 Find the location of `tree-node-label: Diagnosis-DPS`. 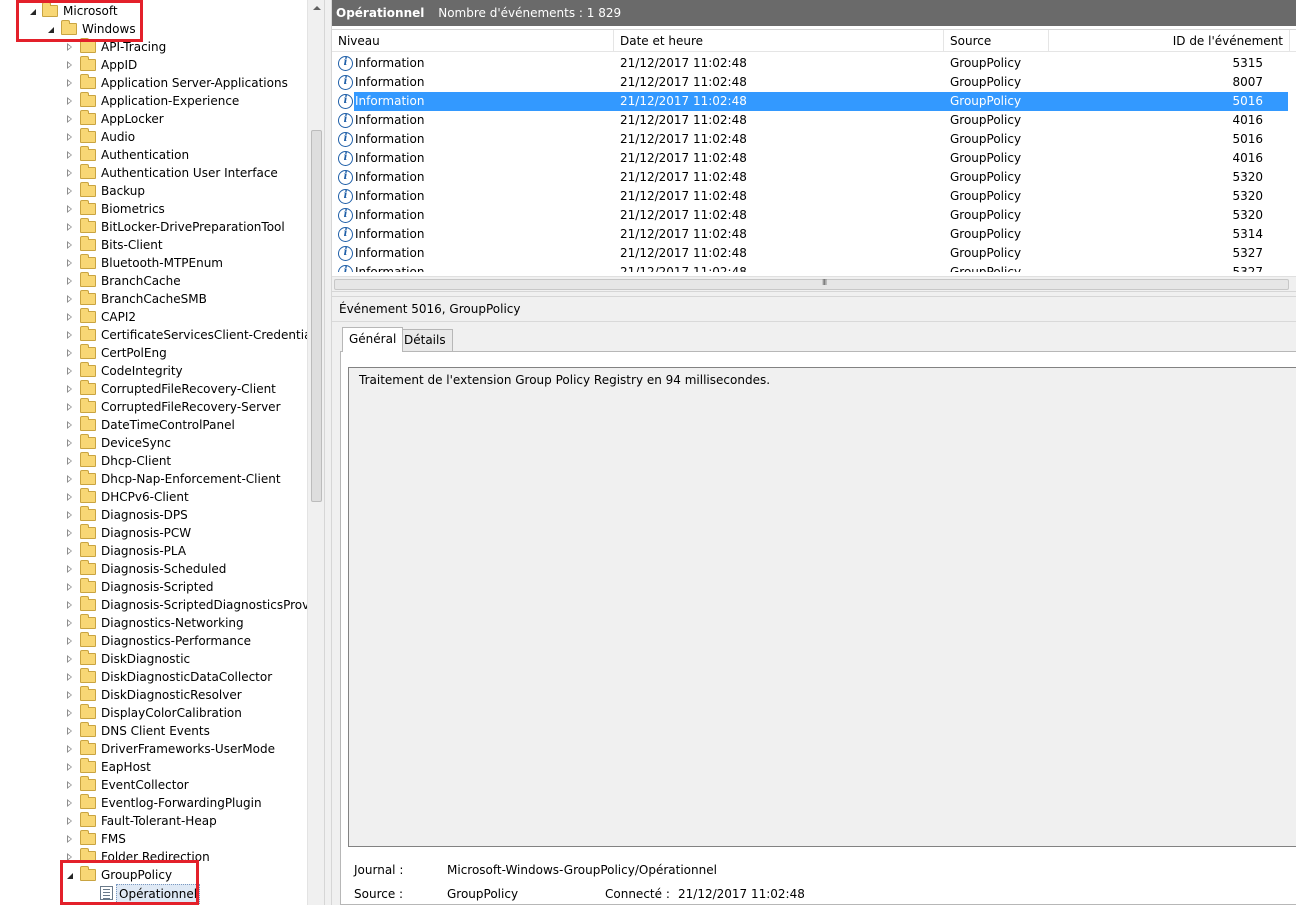

tree-node-label: Diagnosis-DPS is located at coordinates (144, 515).